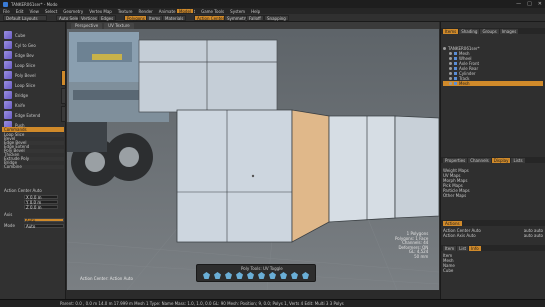 This screenshot has height=307, width=545. What do you see at coordinates (217, 275) in the screenshot?
I see `extrude-icon` at bounding box center [217, 275].